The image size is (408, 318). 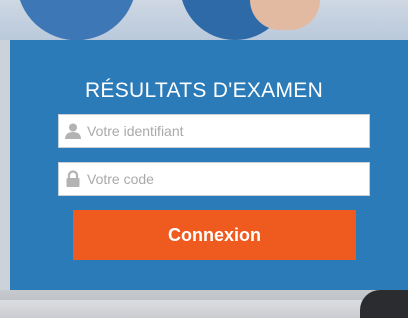 What do you see at coordinates (228, 179) in the screenshot?
I see `code-input` at bounding box center [228, 179].